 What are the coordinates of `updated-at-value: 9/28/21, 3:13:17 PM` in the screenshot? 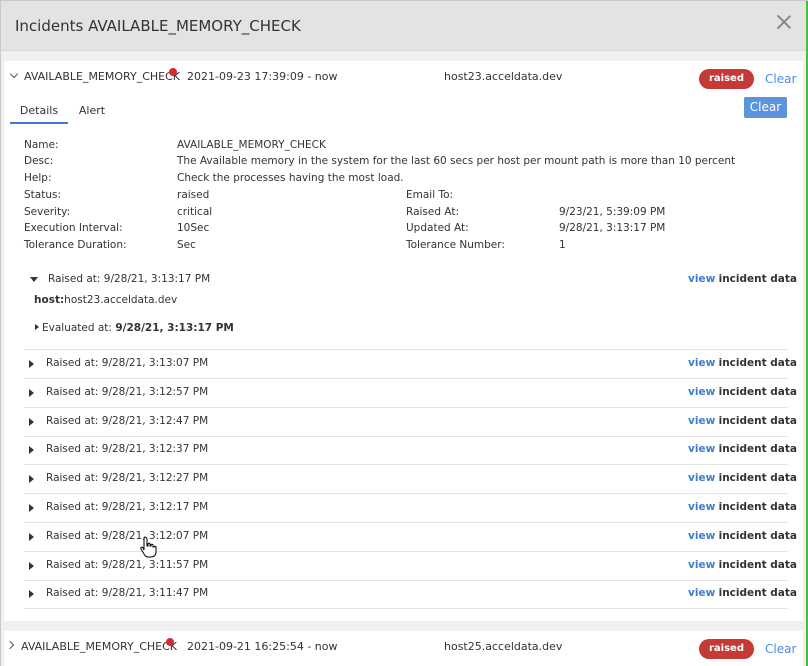 It's located at (612, 228).